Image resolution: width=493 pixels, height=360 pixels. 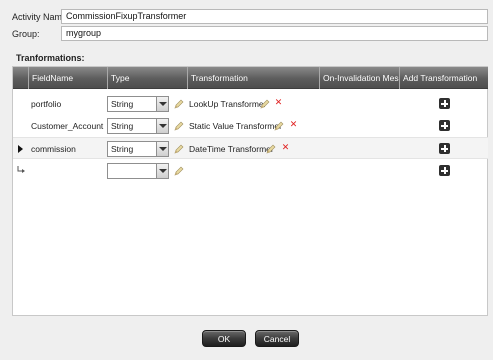 What do you see at coordinates (235, 126) in the screenshot?
I see `transformation-cell: Static Value Transformer` at bounding box center [235, 126].